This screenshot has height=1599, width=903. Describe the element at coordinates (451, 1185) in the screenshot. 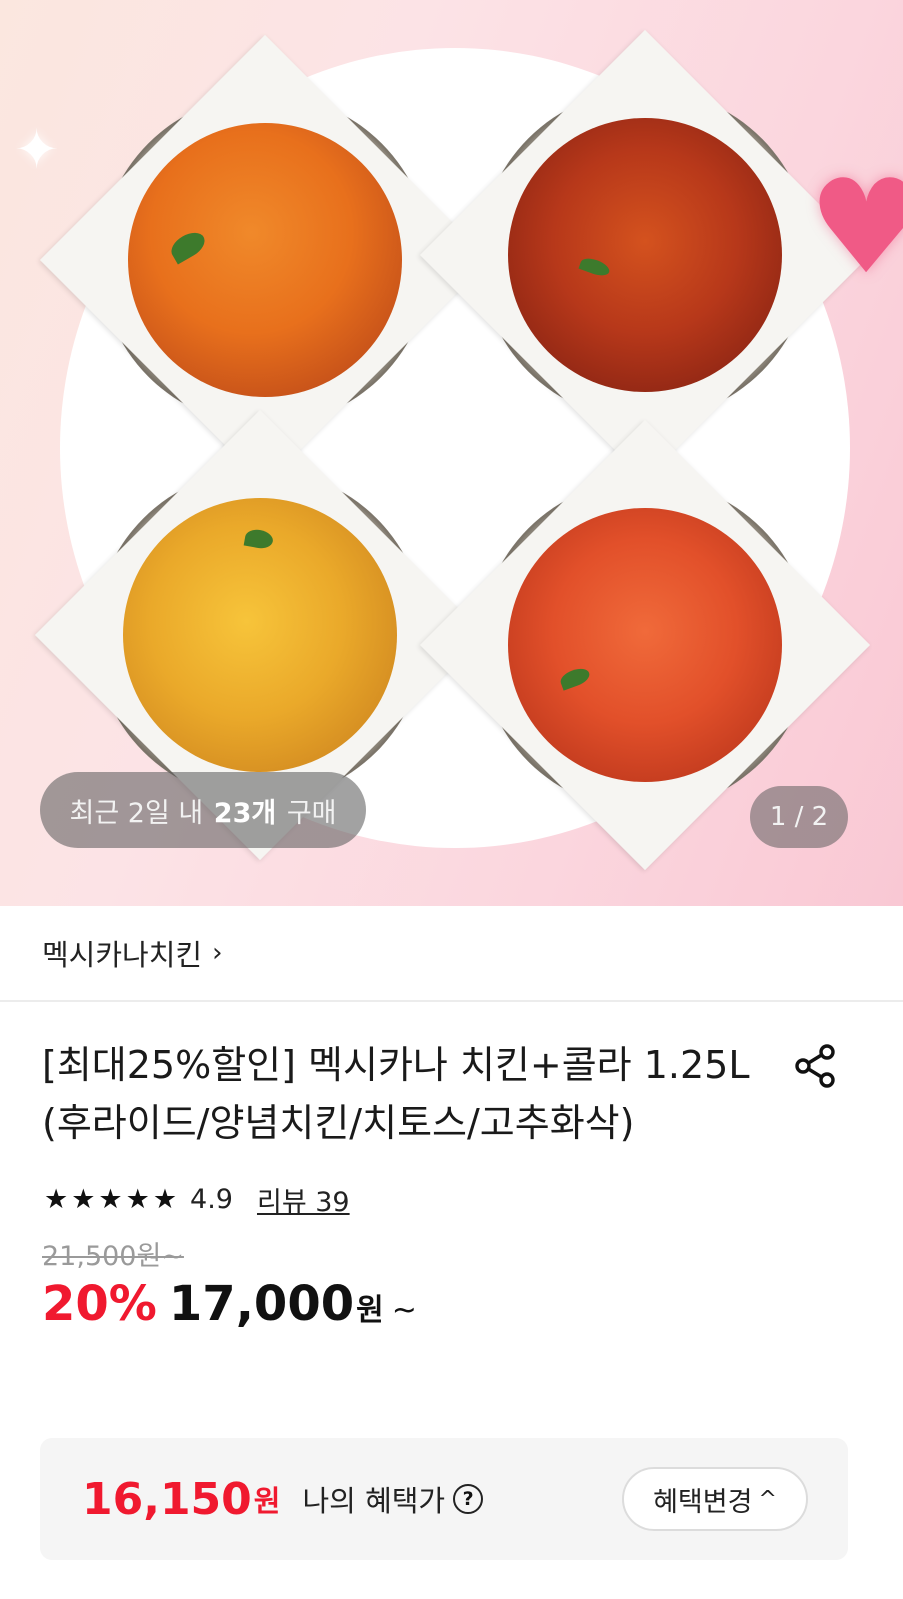

I see `rating-row: ★★★★★ 4.9 리뷰 39` at that location.